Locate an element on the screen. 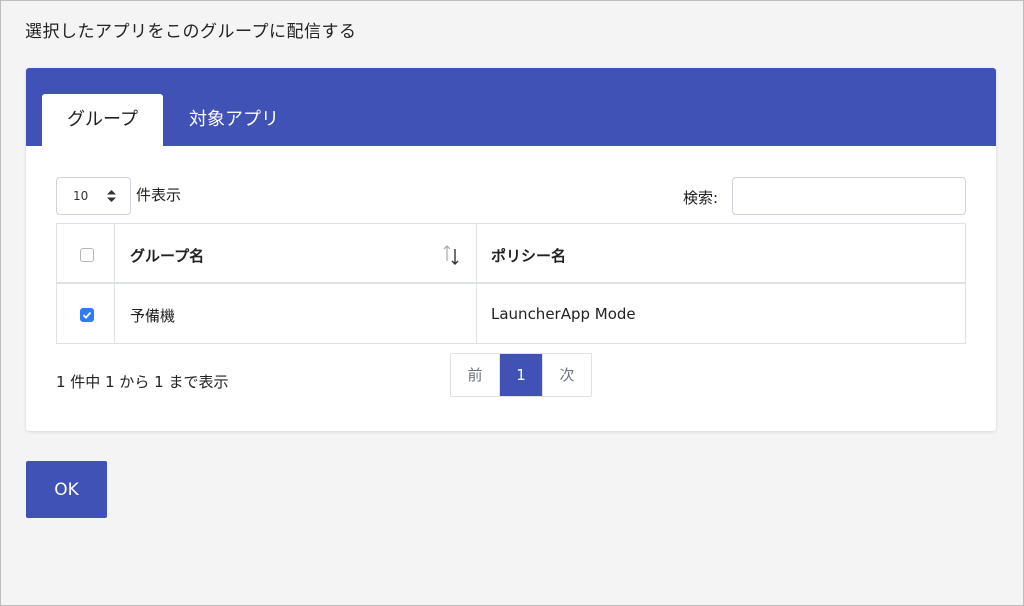  column-header-policy-name: ポリシー名 is located at coordinates (528, 255).